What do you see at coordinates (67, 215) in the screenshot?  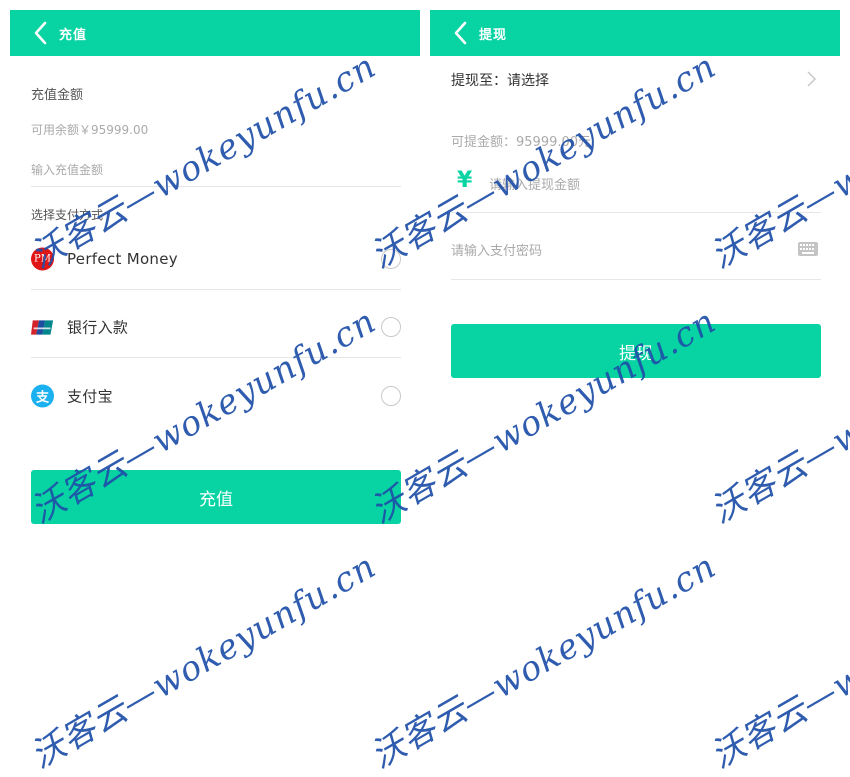 I see `payment-method-label: 选择支付方式` at bounding box center [67, 215].